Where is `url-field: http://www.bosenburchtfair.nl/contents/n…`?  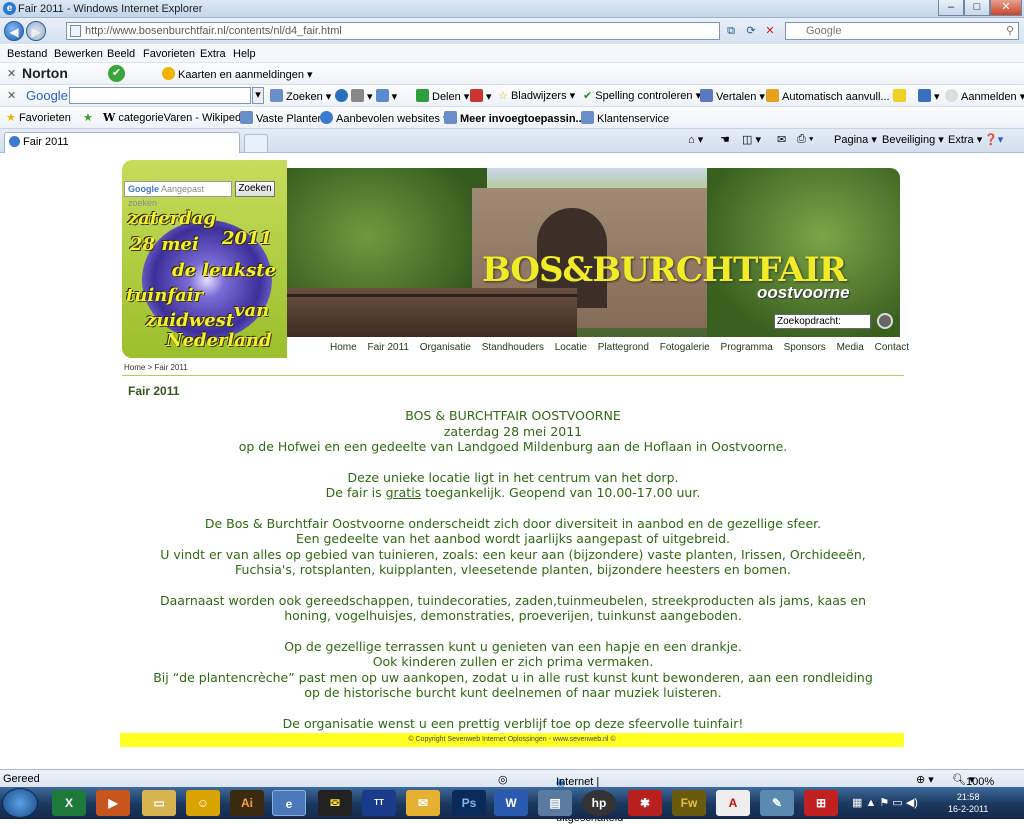 url-field: http://www.bosenburchtfair.nl/contents/n… is located at coordinates (393, 31).